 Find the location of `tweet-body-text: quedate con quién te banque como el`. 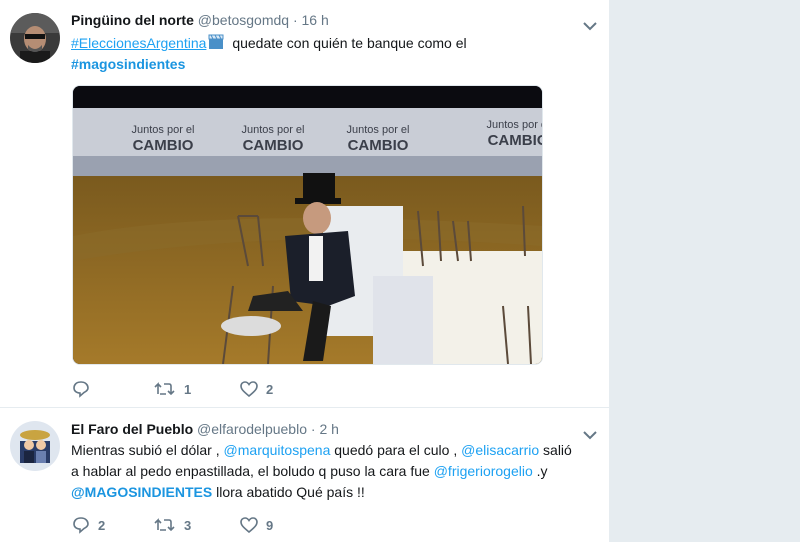

tweet-body-text: quedate con quién te banque como el is located at coordinates (349, 43).